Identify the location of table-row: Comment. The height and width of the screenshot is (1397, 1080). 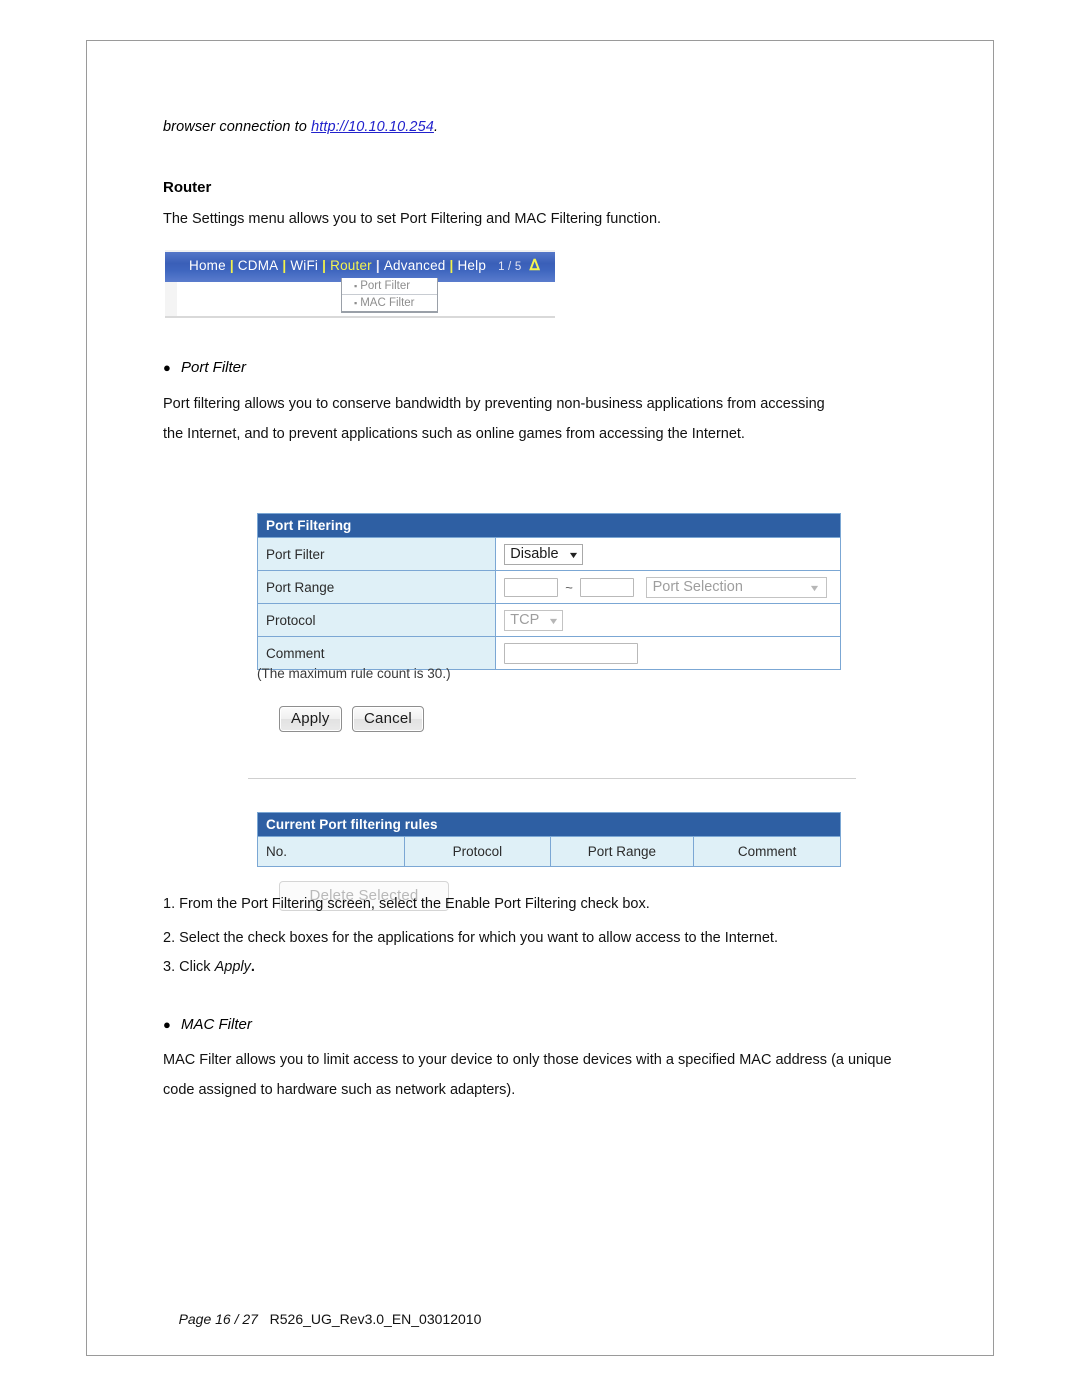
(548, 653).